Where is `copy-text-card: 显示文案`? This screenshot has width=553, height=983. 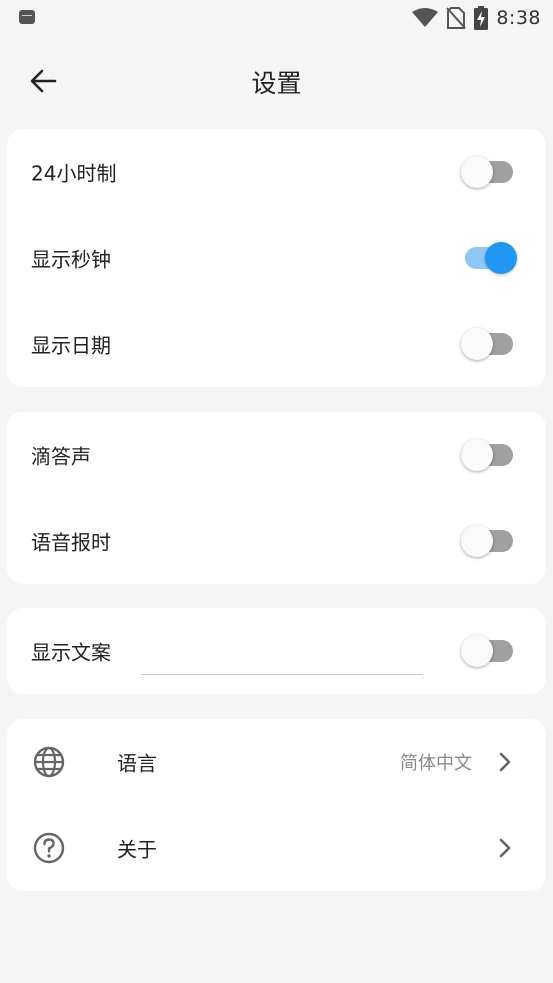
copy-text-card: 显示文案 is located at coordinates (276, 651).